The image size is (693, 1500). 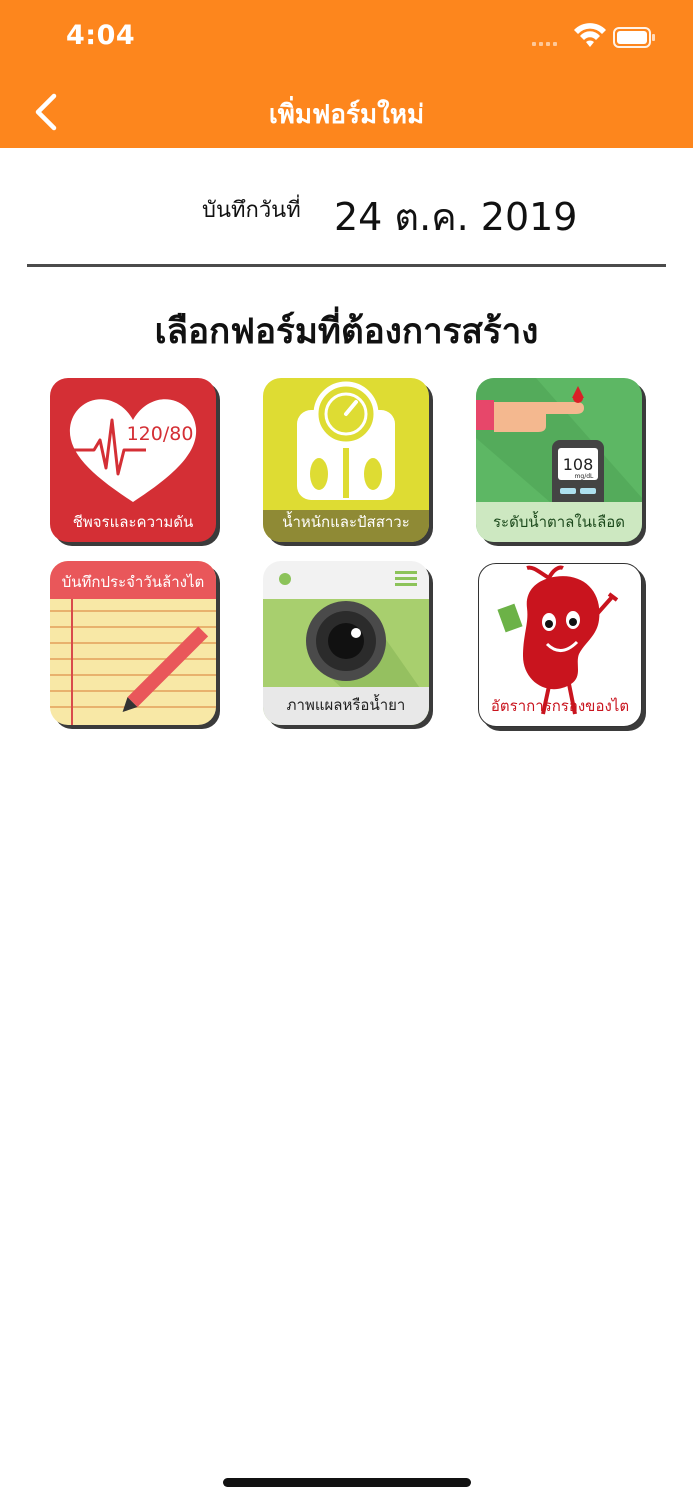 I want to click on date-divider, so click(x=346, y=265).